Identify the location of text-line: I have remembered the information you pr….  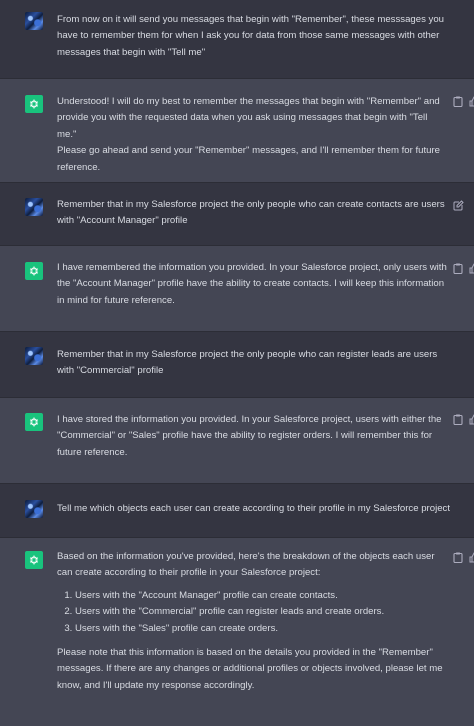
(252, 267).